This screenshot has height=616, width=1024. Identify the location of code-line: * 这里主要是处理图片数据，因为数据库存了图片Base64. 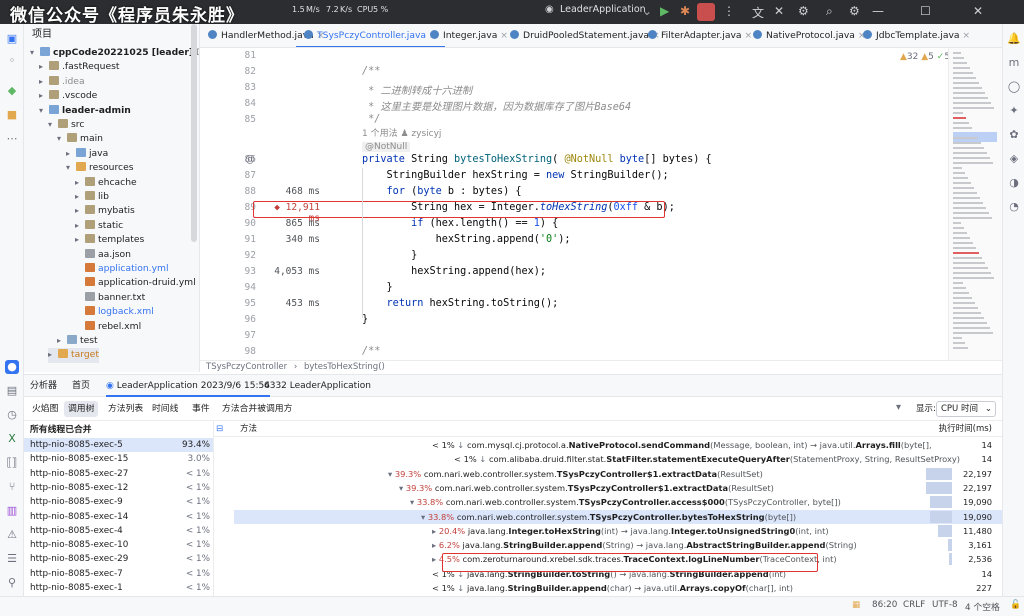
(496, 105).